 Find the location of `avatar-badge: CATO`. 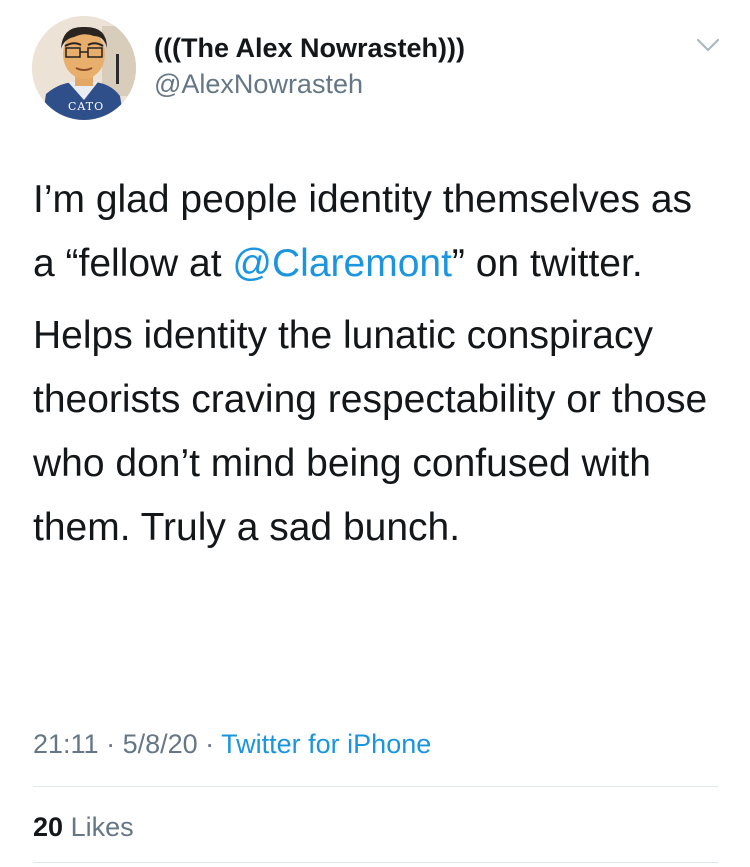

avatar-badge: CATO is located at coordinates (86, 106).